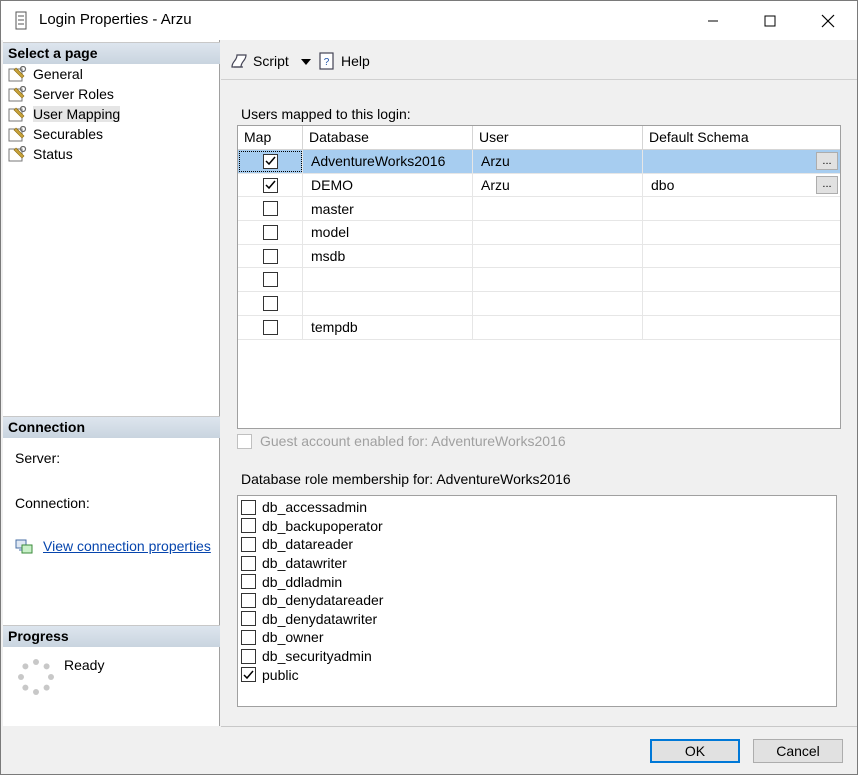  I want to click on connection-properties-icon, so click(24, 546).